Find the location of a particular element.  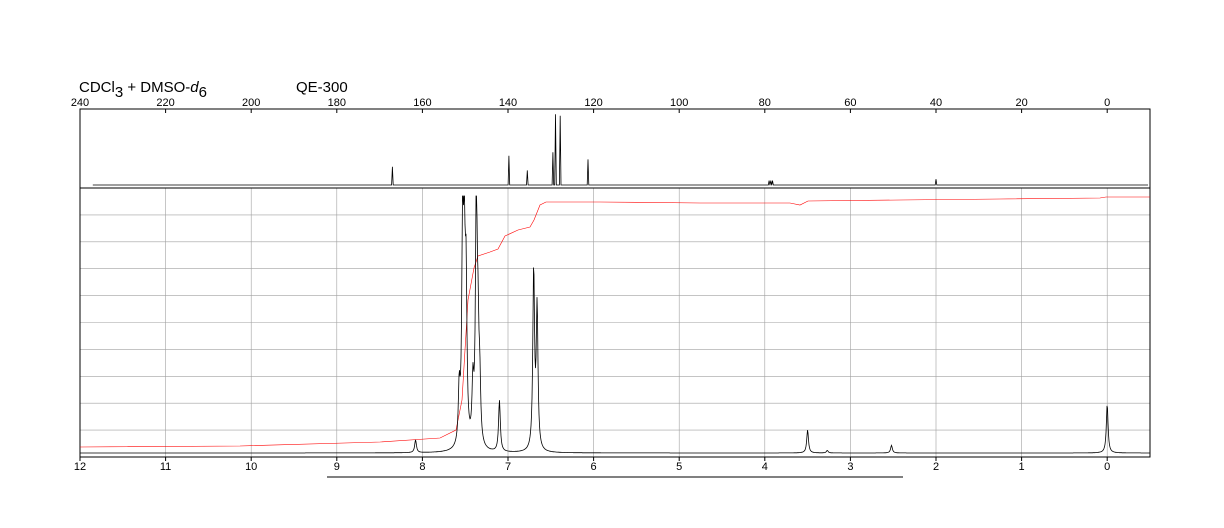

h1-tick-label: 8 is located at coordinates (422, 467).